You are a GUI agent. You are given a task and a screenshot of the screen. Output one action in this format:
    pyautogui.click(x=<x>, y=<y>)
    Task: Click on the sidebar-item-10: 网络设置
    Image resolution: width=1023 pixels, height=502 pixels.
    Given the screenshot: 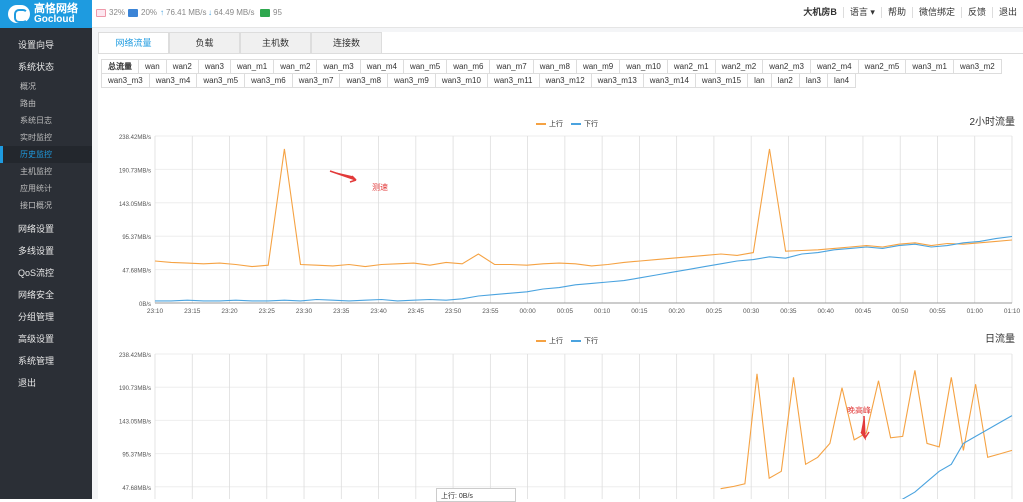 What is the action you would take?
    pyautogui.click(x=46, y=229)
    